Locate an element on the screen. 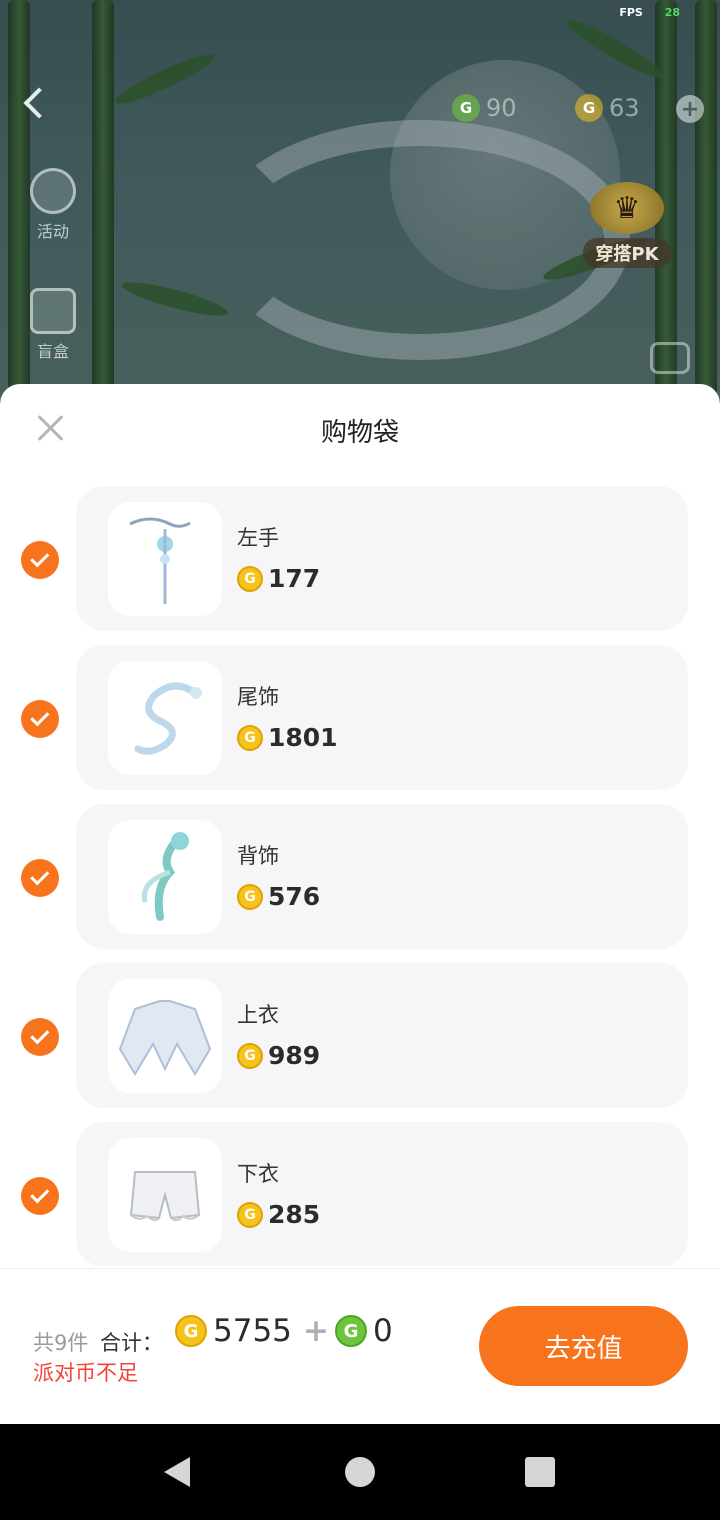 This screenshot has width=720, height=1520. nav-home-icon is located at coordinates (360, 1472).